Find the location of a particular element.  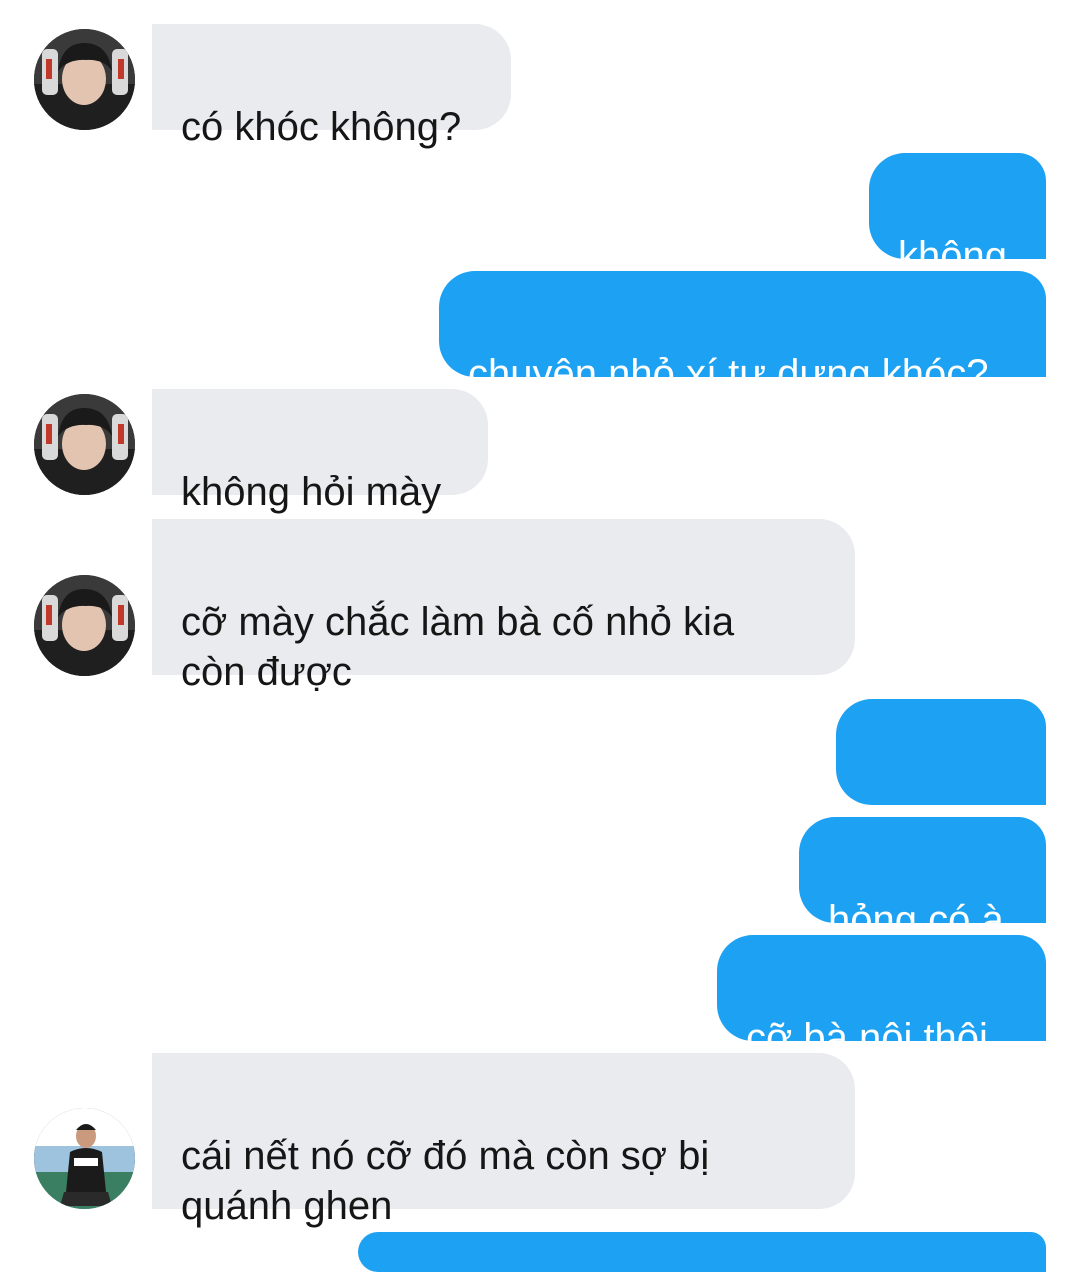

message-bubble: chuyện nhỏ xí tự dưng khóc? is located at coordinates (742, 333).